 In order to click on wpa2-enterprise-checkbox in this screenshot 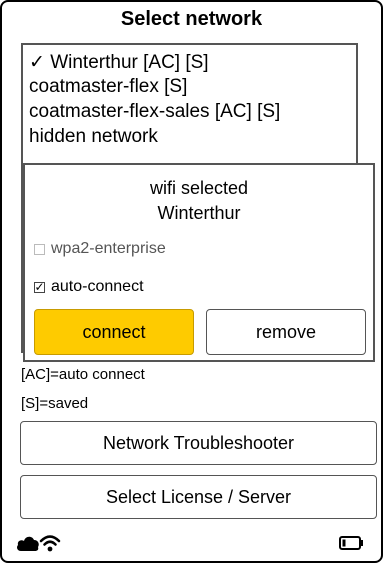, I will do `click(39, 249)`.